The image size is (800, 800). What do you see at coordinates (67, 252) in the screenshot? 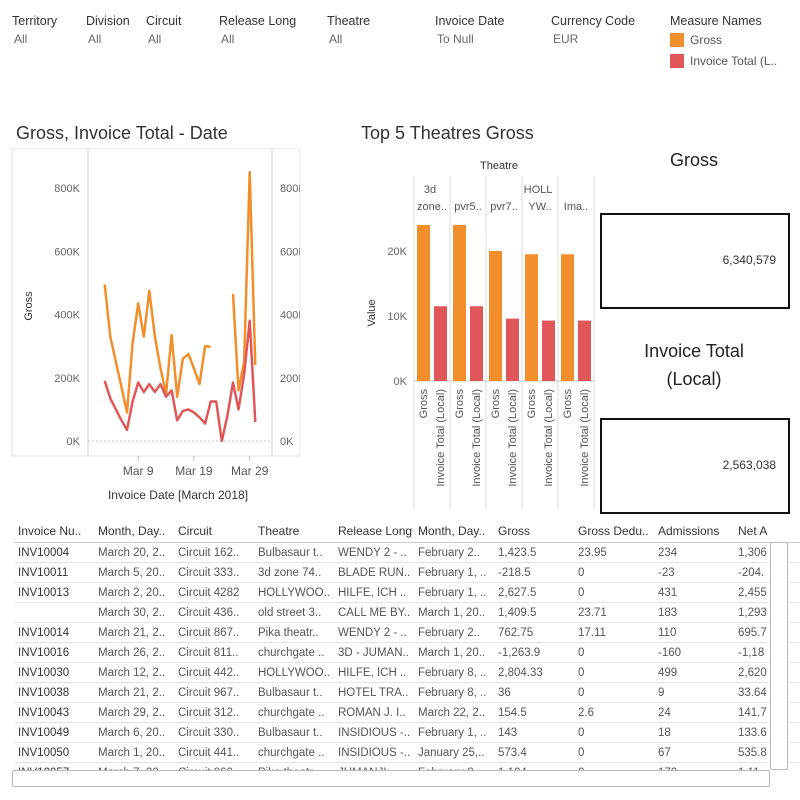
I see `y-tick-label: 600K` at bounding box center [67, 252].